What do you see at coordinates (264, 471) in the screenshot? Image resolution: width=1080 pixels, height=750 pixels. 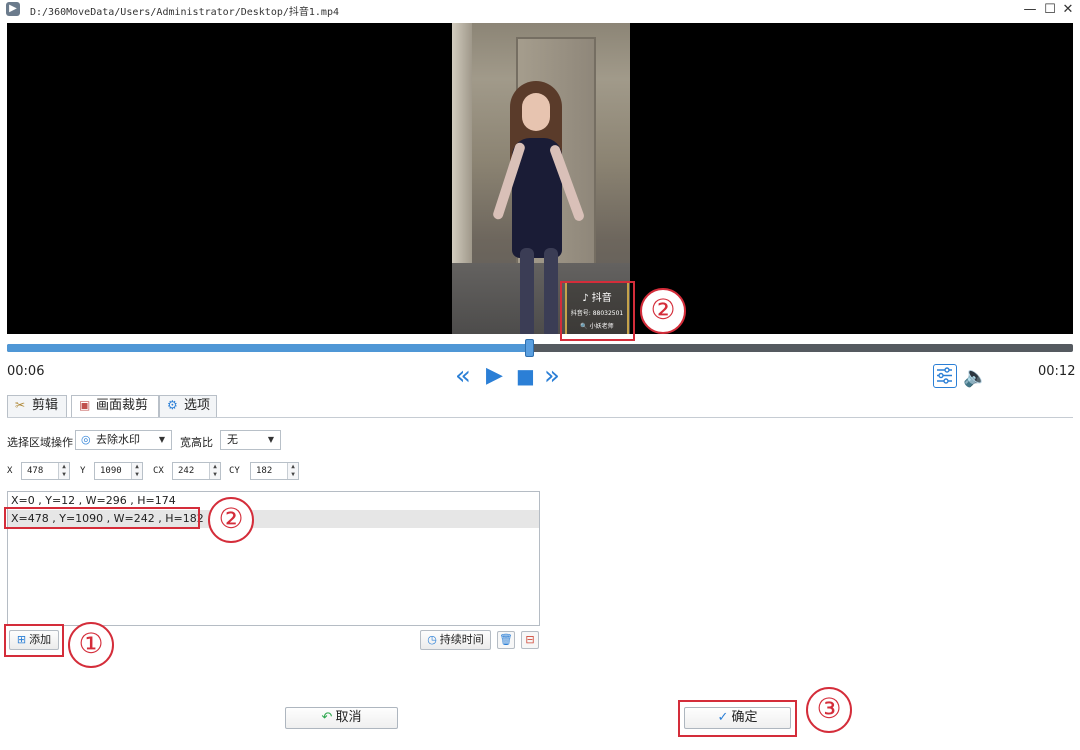 I see `cy-value: 182` at bounding box center [264, 471].